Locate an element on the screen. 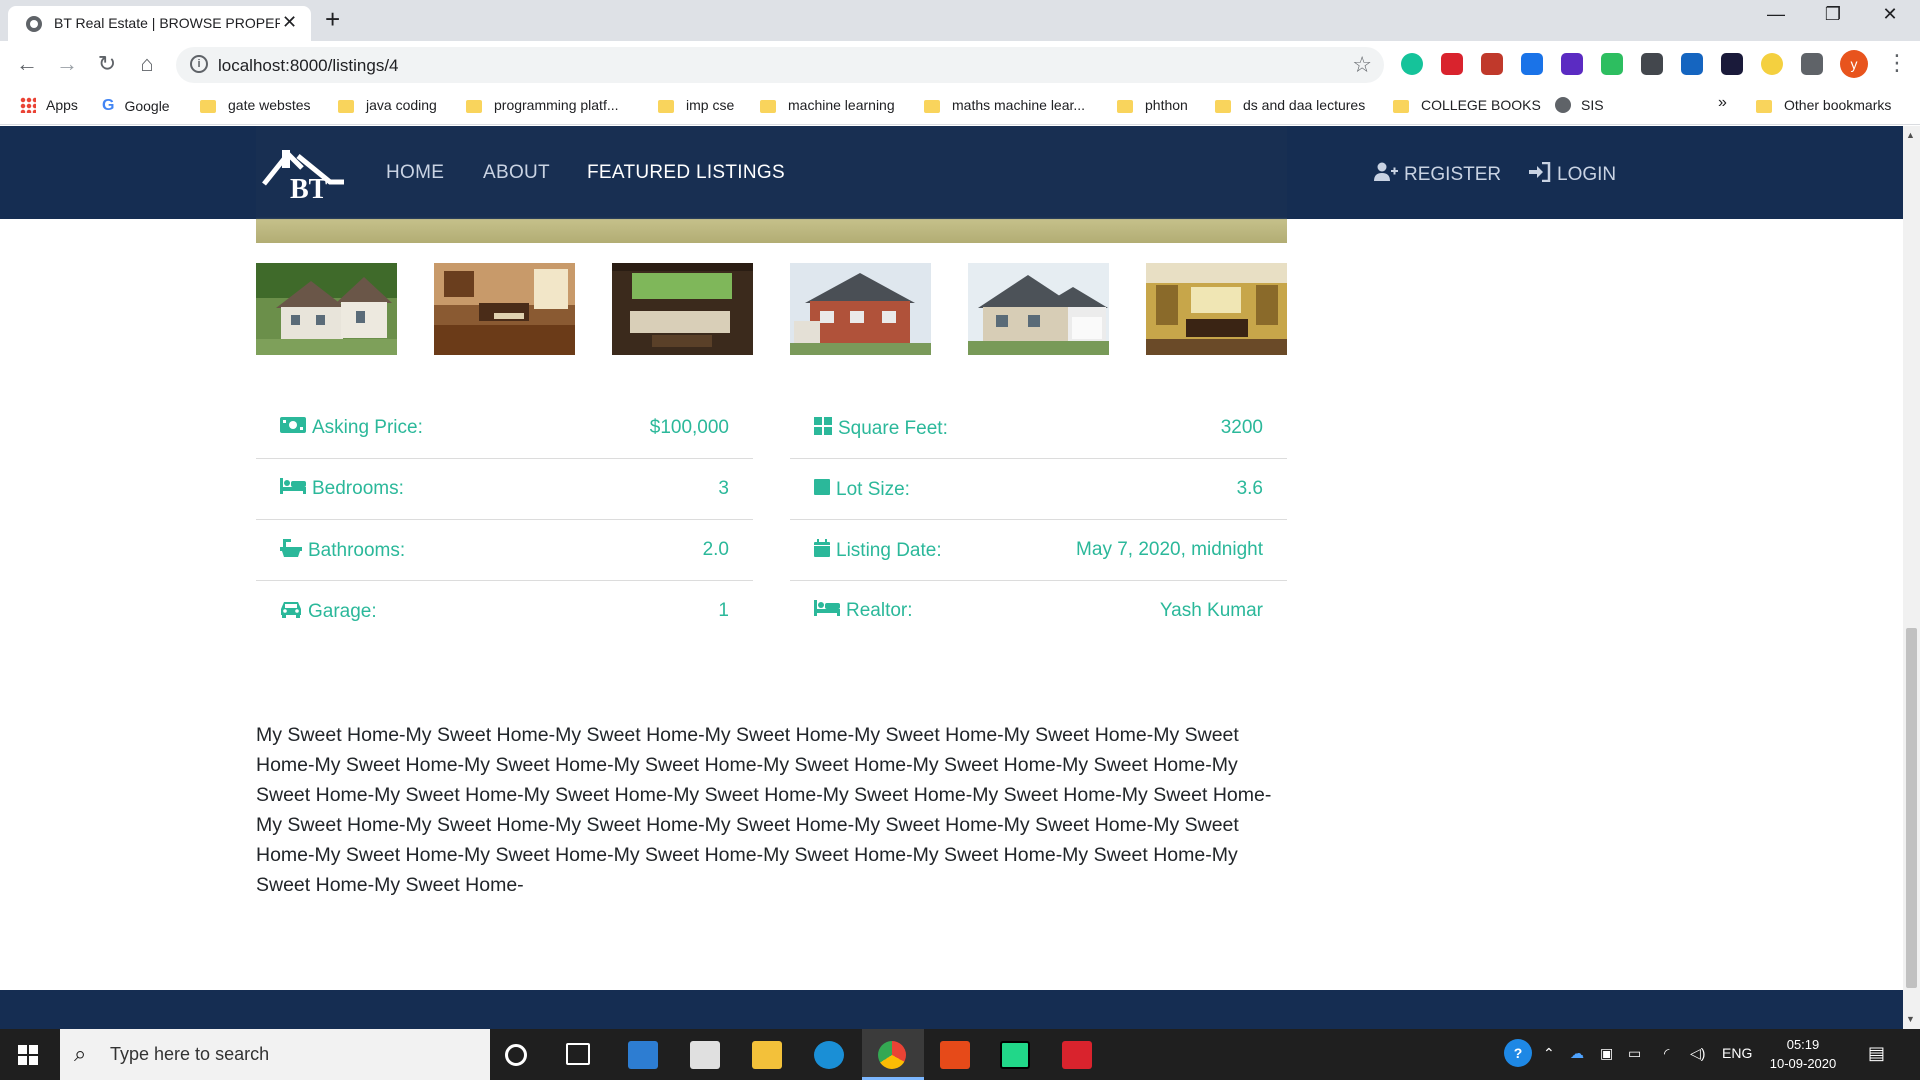  bookmarks-overflow-button: » is located at coordinates (1722, 103).